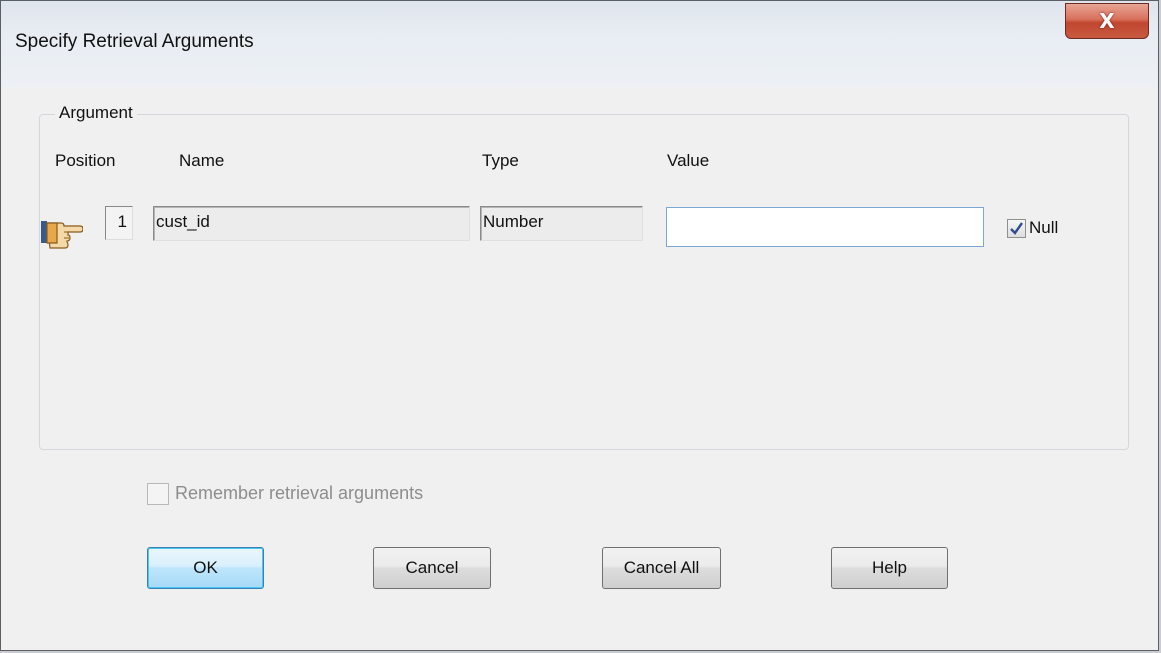 The width and height of the screenshot is (1161, 653). I want to click on cancel-all-button: Cancel All, so click(661, 568).